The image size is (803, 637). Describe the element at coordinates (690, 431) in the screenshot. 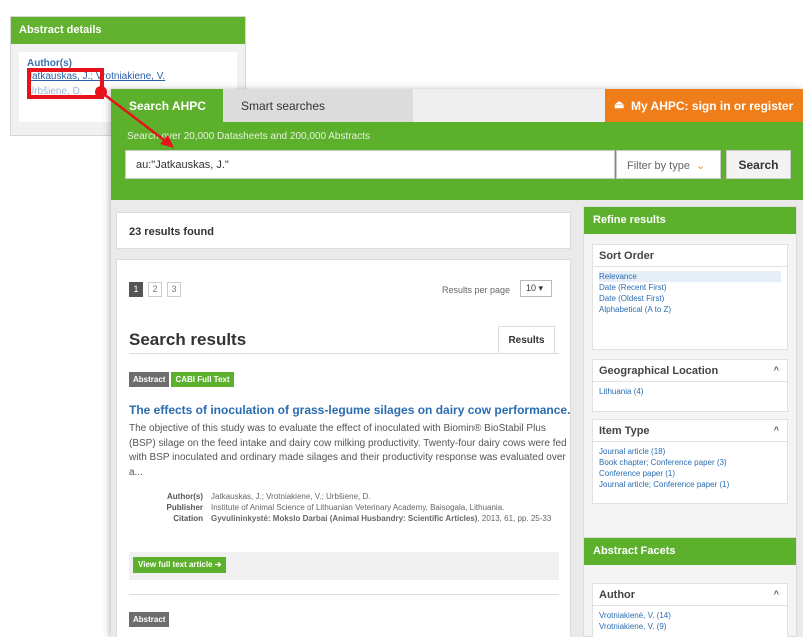

I see `item-type-header: Item Type ^` at that location.